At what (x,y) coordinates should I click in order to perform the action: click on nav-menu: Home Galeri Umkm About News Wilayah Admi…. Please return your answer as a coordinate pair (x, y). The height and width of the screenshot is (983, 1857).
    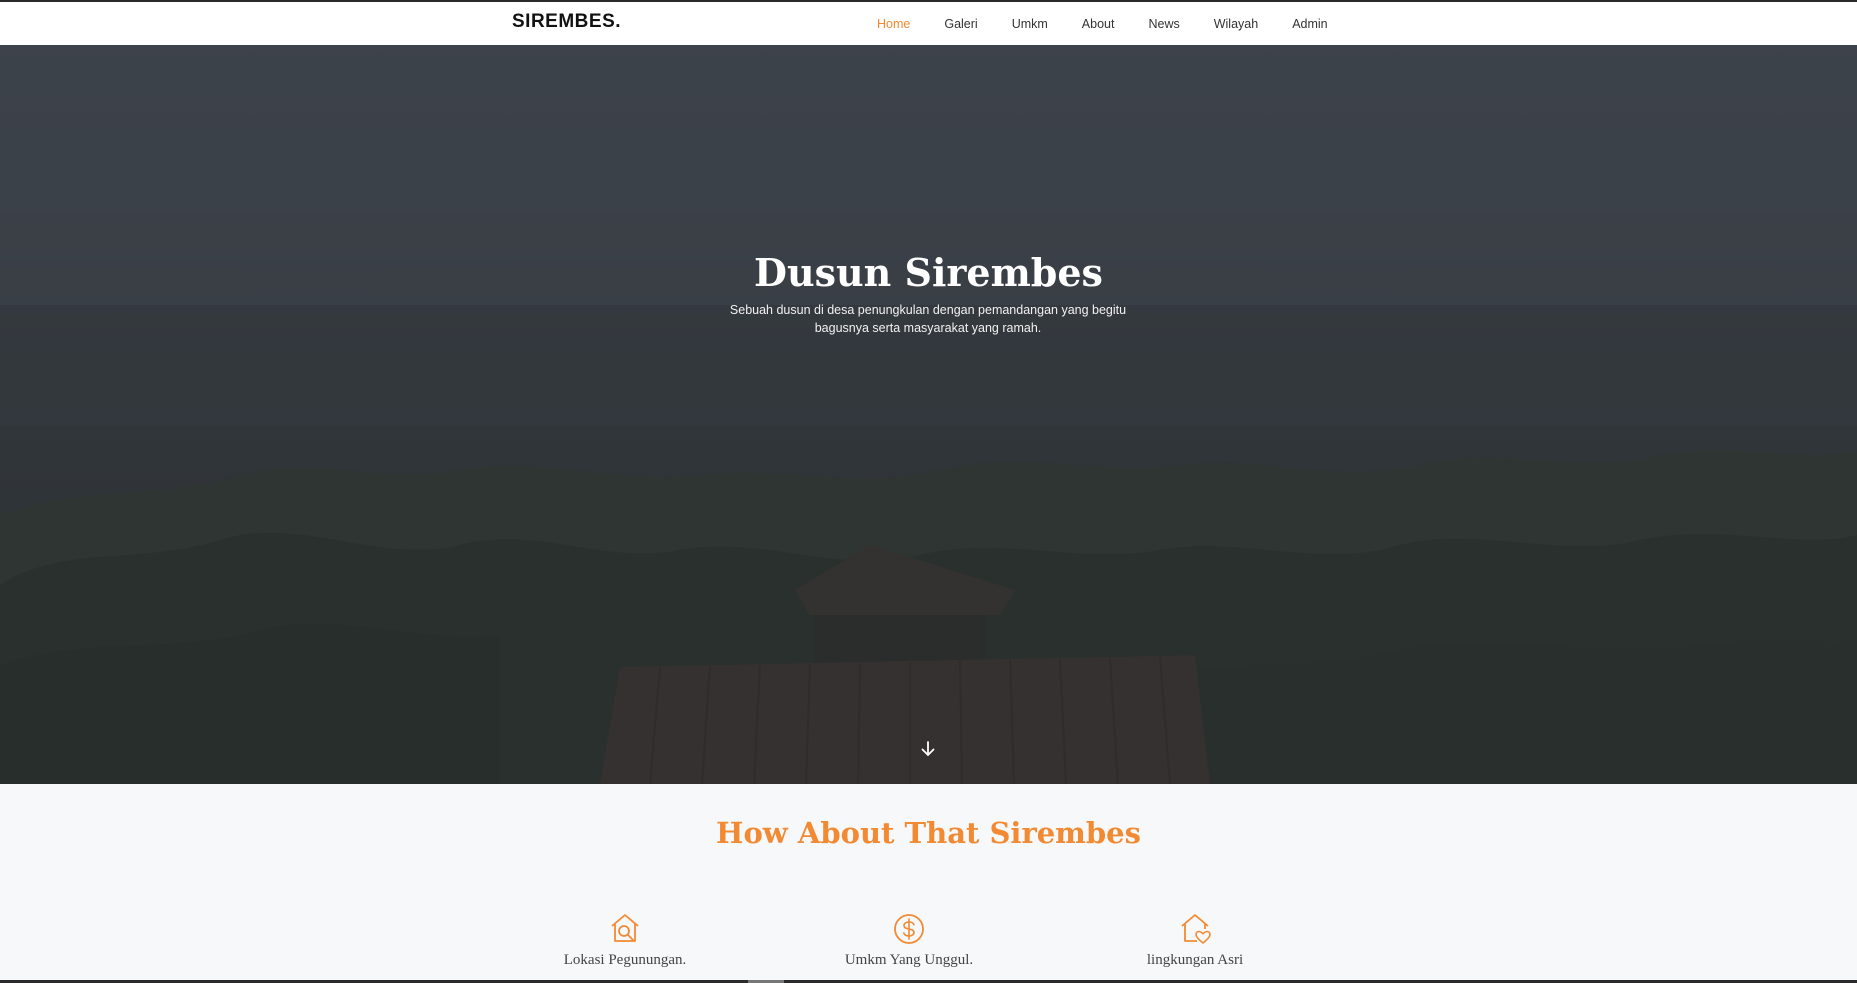
    Looking at the image, I should click on (1102, 23).